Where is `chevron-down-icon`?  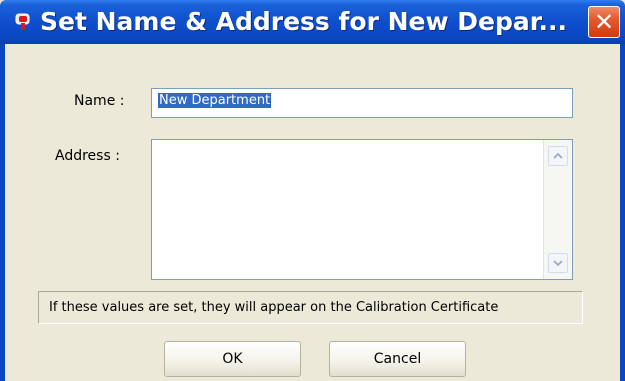 chevron-down-icon is located at coordinates (558, 263).